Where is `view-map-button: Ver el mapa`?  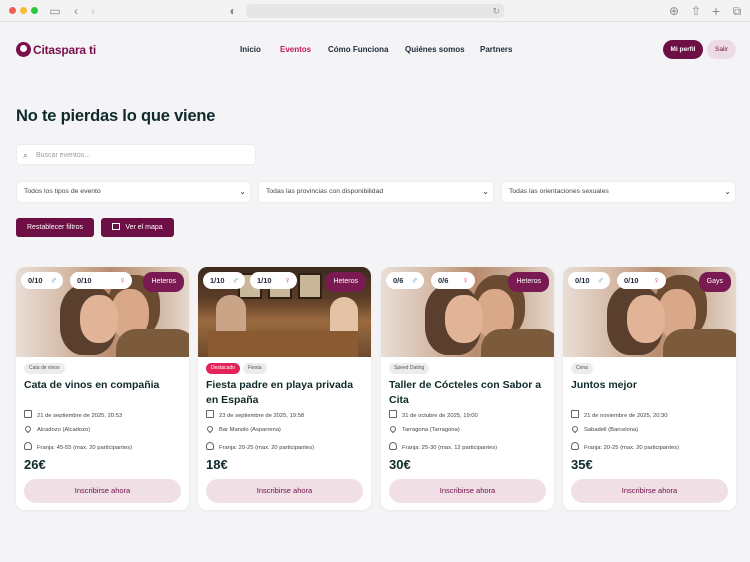 view-map-button: Ver el mapa is located at coordinates (137, 227).